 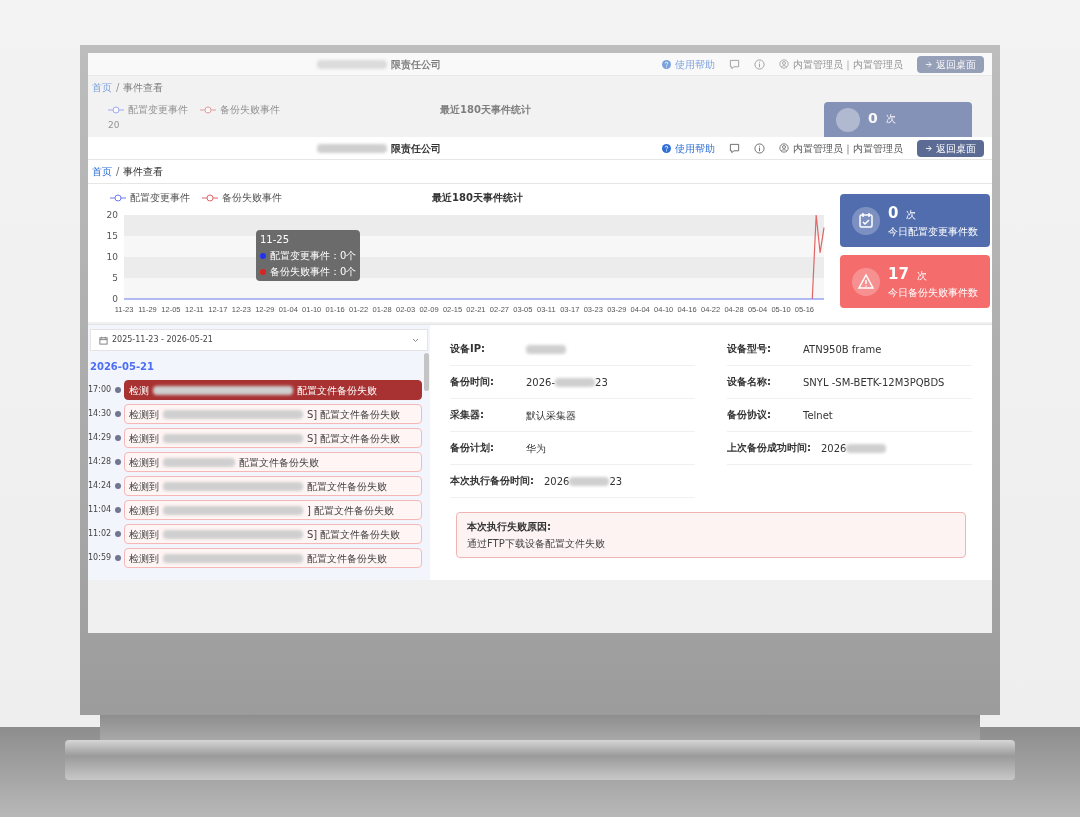 What do you see at coordinates (472, 448) in the screenshot?
I see `field-label: 备份计划:` at bounding box center [472, 448].